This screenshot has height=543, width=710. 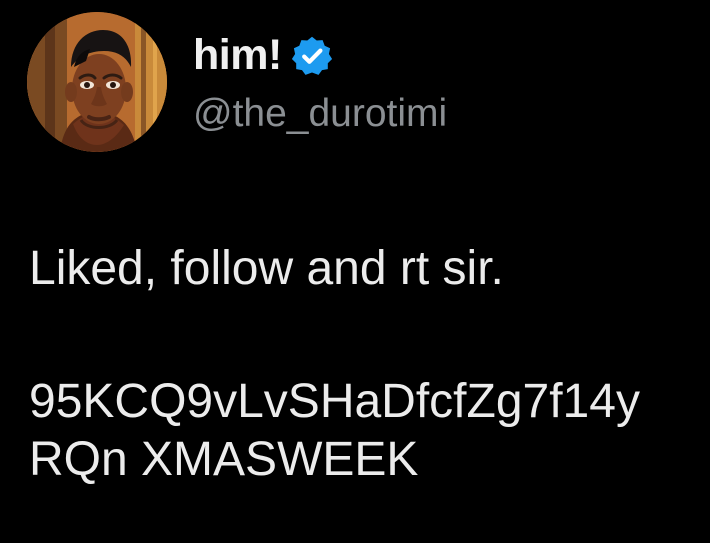 I want to click on avatar-image, so click(x=97, y=82).